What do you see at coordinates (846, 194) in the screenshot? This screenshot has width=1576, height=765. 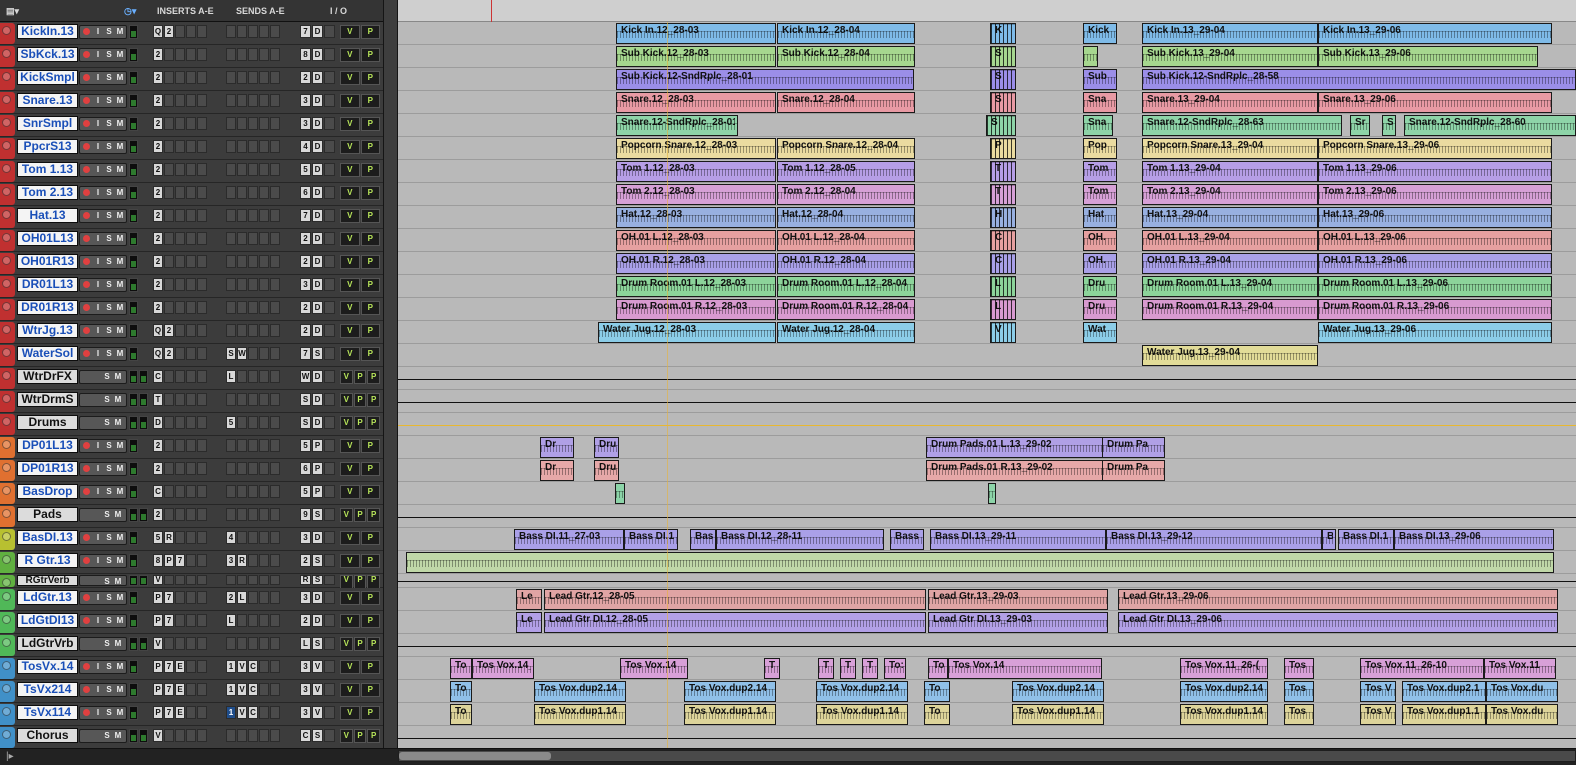 I see `audio-clip: Tom 2.12_28-04` at bounding box center [846, 194].